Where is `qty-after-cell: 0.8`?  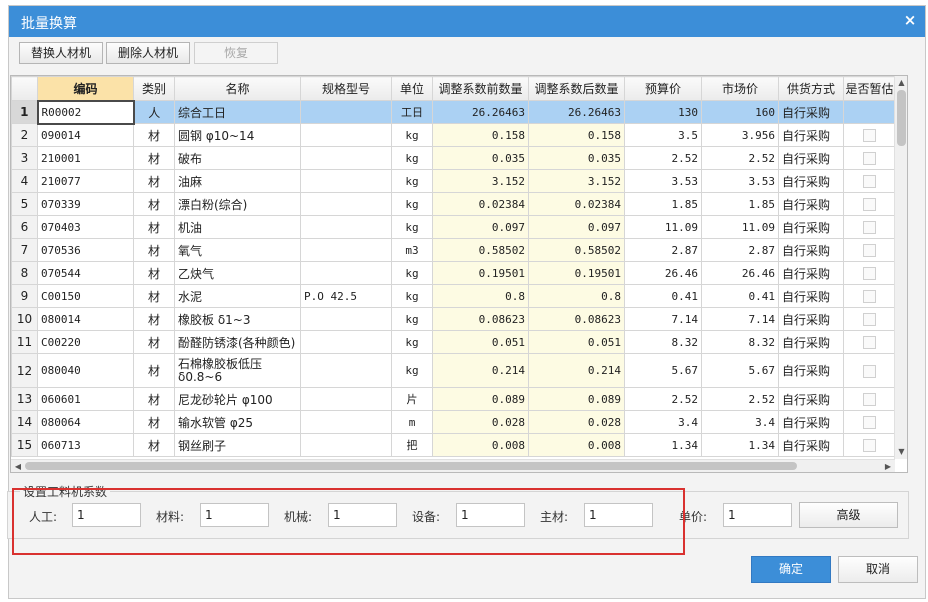
qty-after-cell: 0.8 is located at coordinates (576, 296).